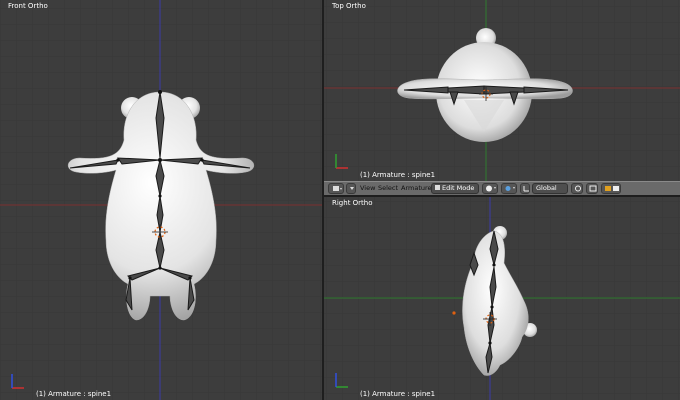  I want to click on render-preview-icon, so click(611, 188).